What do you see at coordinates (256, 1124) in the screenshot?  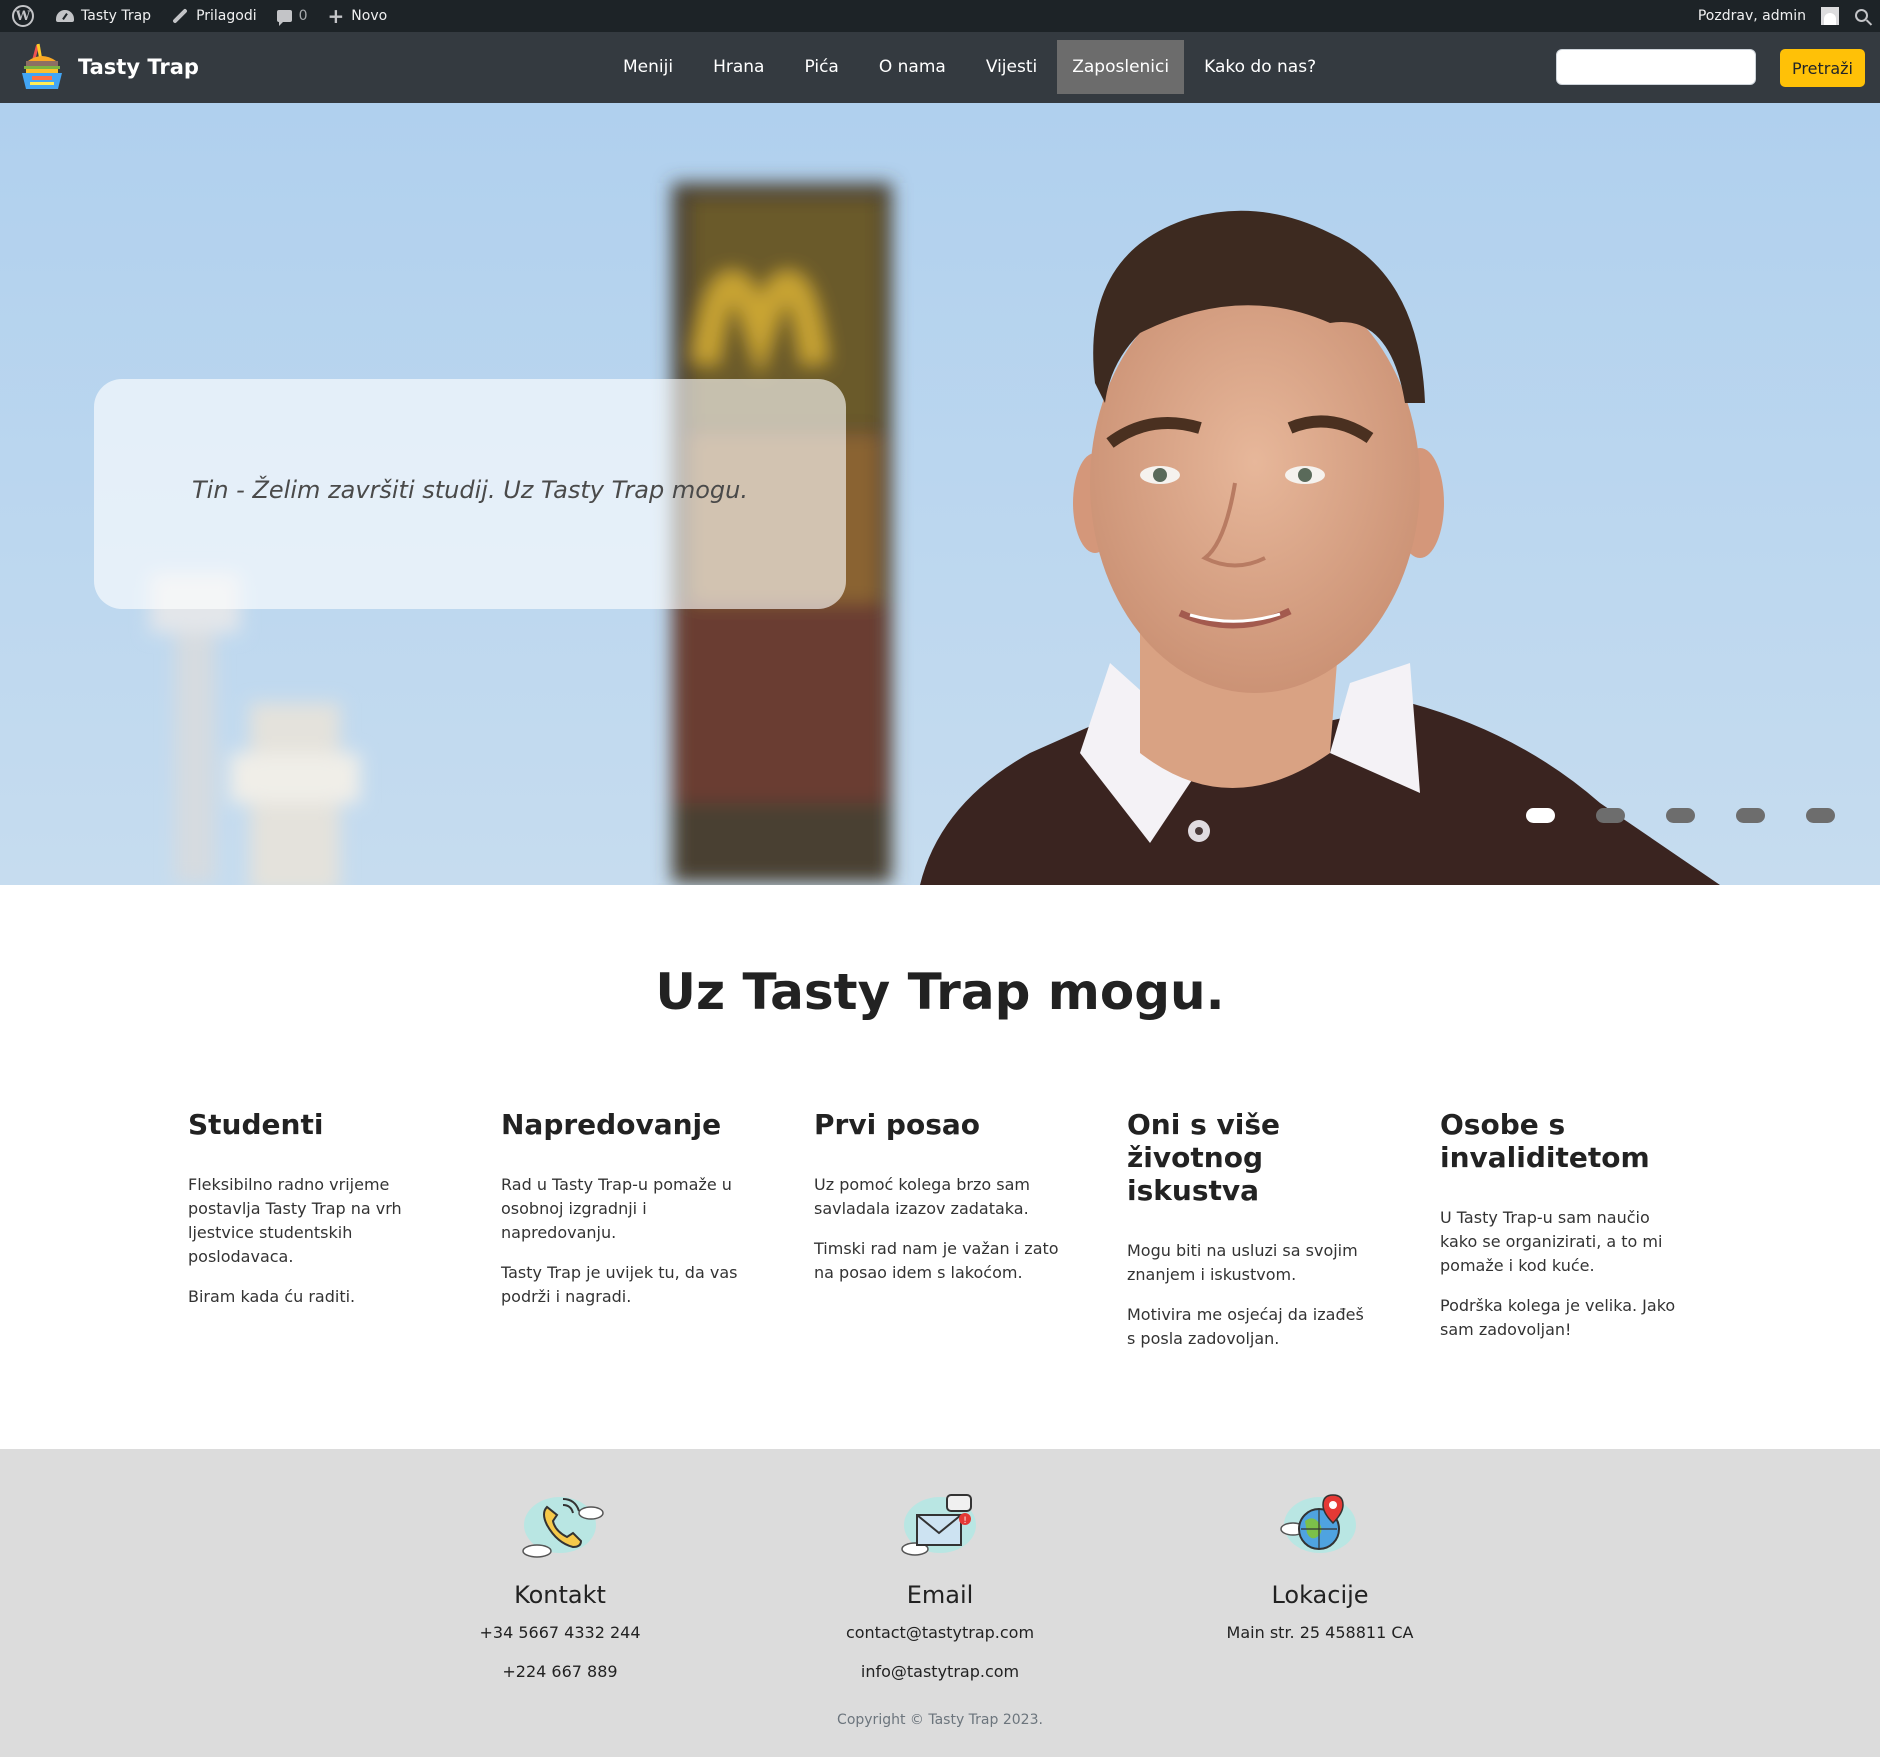 I see `feature-title: Studenti` at bounding box center [256, 1124].